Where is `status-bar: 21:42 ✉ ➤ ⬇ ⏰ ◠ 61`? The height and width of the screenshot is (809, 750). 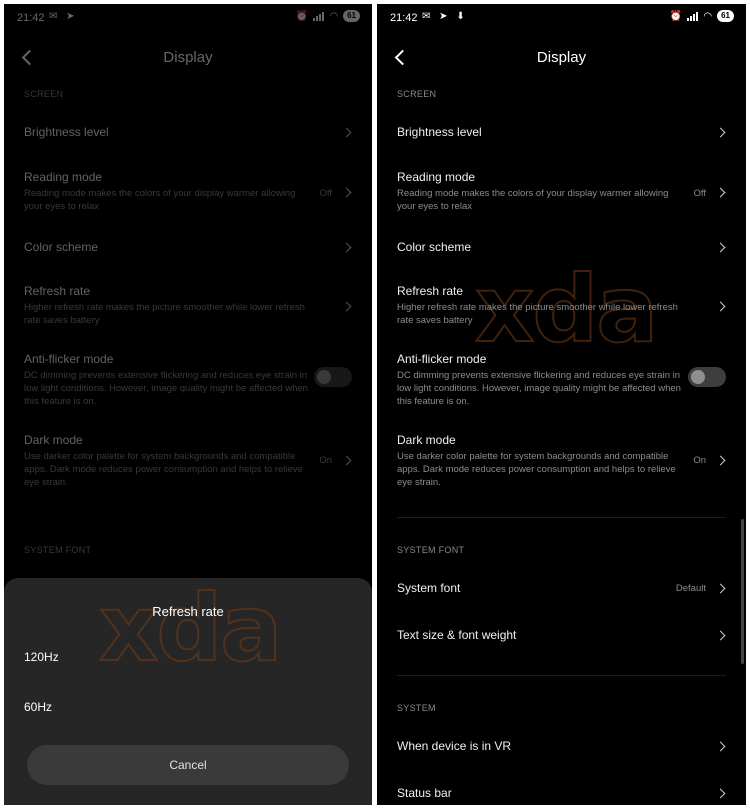
status-bar: 21:42 ✉ ➤ ⬇ ⏰ ◠ 61 is located at coordinates (561, 18).